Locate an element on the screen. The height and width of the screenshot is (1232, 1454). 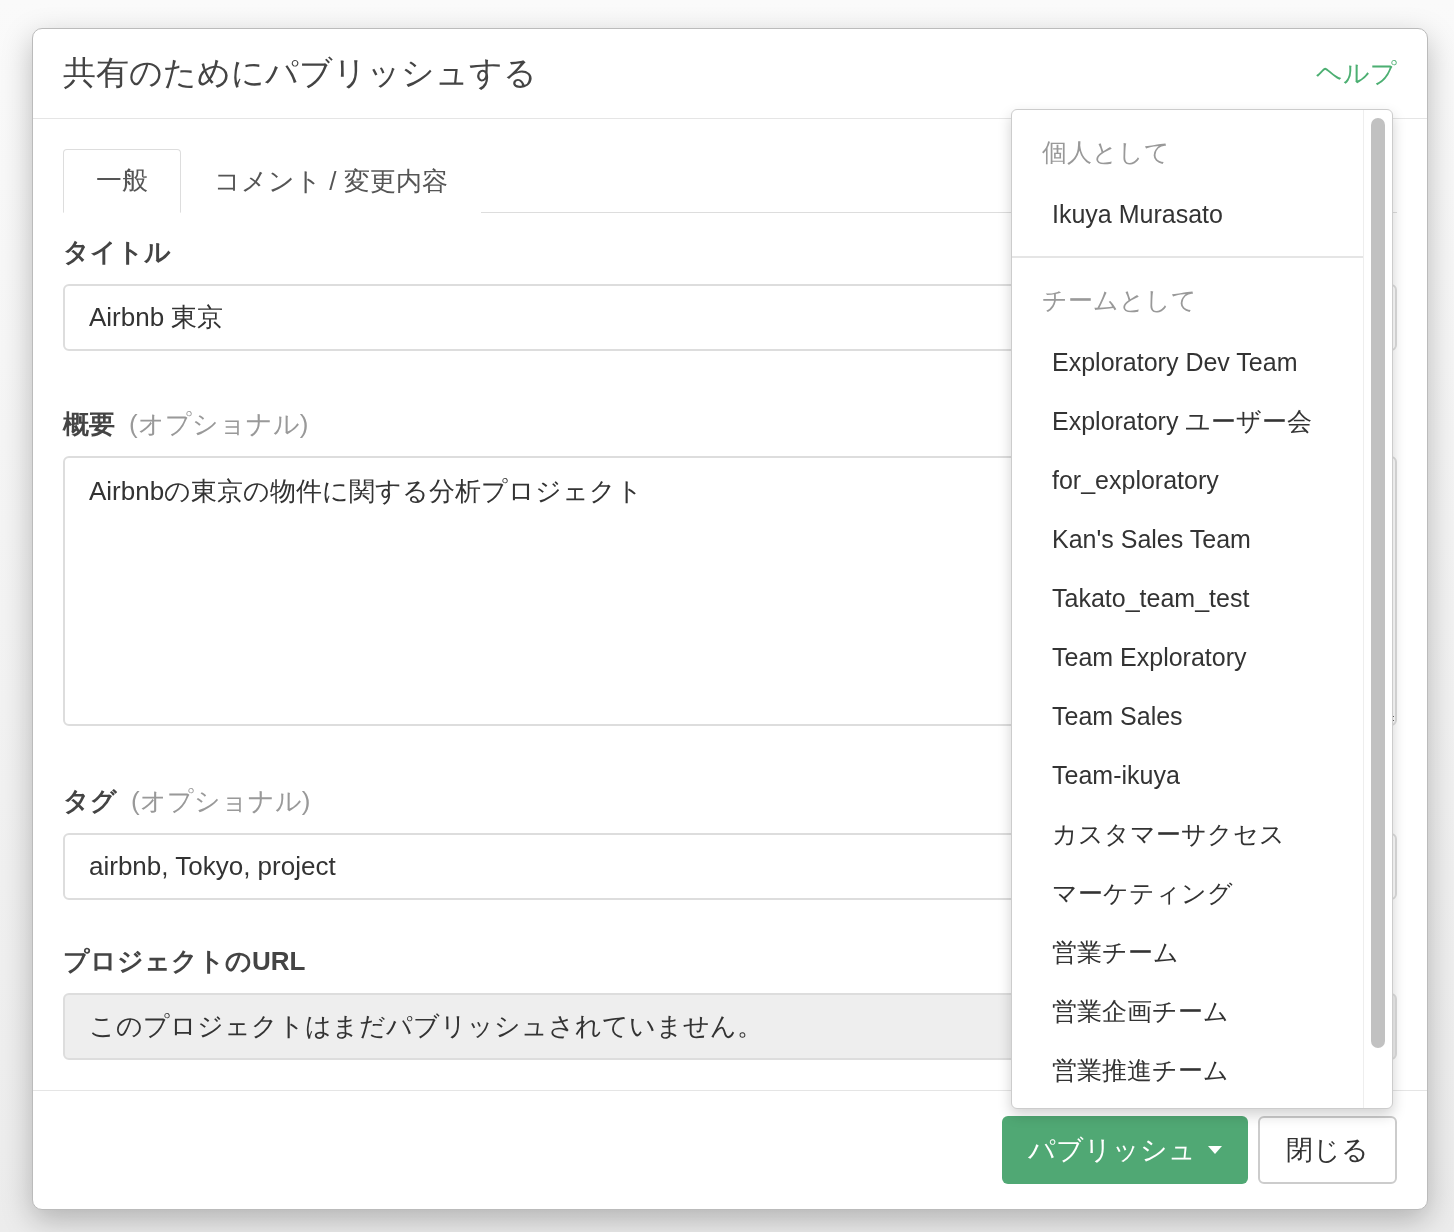
field-label: 概要 is located at coordinates (89, 424).